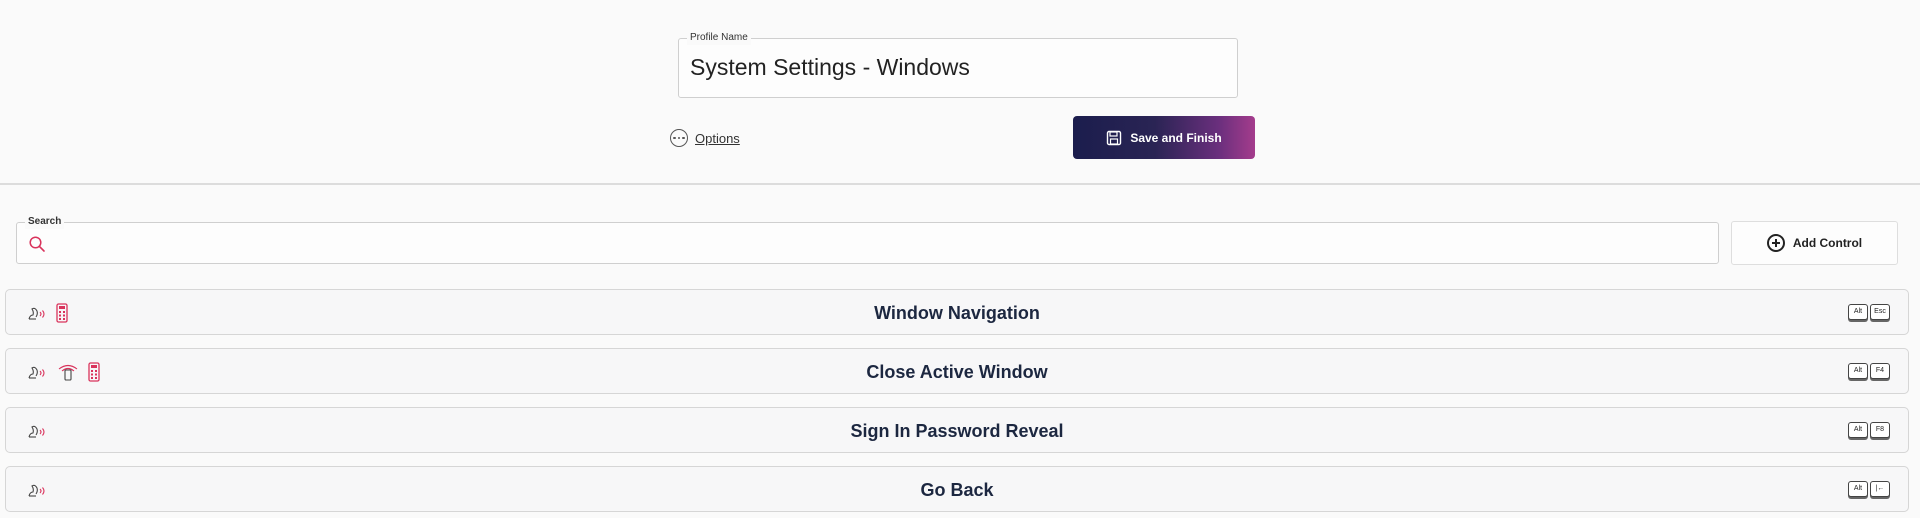  Describe the element at coordinates (1114, 138) in the screenshot. I see `save-icon` at that location.